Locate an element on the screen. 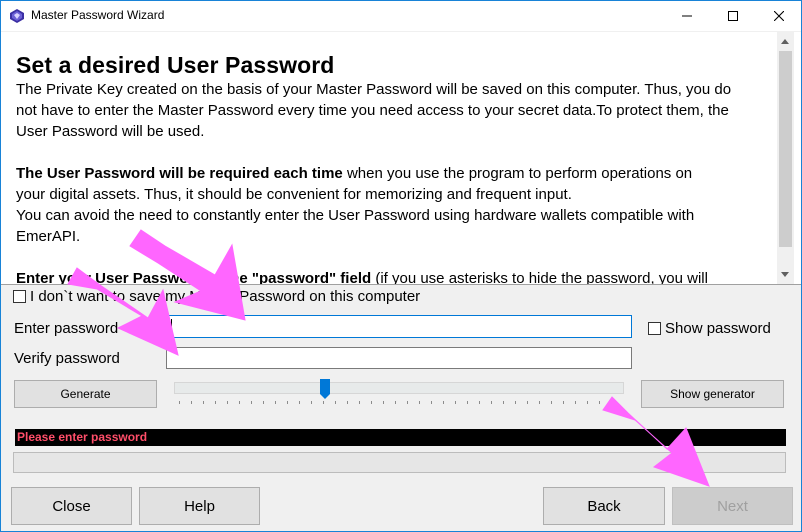  vertical-scrollbar is located at coordinates (785, 158).